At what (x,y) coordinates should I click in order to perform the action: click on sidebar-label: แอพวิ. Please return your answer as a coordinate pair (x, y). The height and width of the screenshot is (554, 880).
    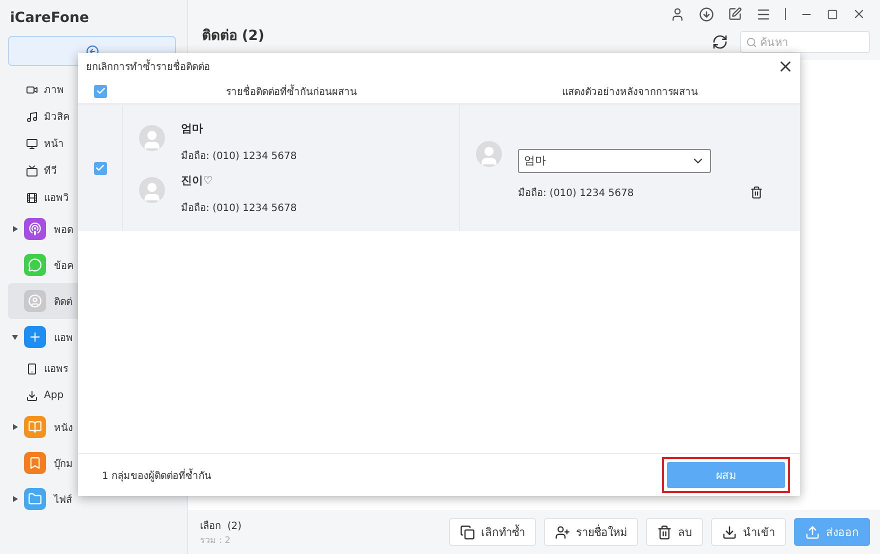
    Looking at the image, I should click on (56, 198).